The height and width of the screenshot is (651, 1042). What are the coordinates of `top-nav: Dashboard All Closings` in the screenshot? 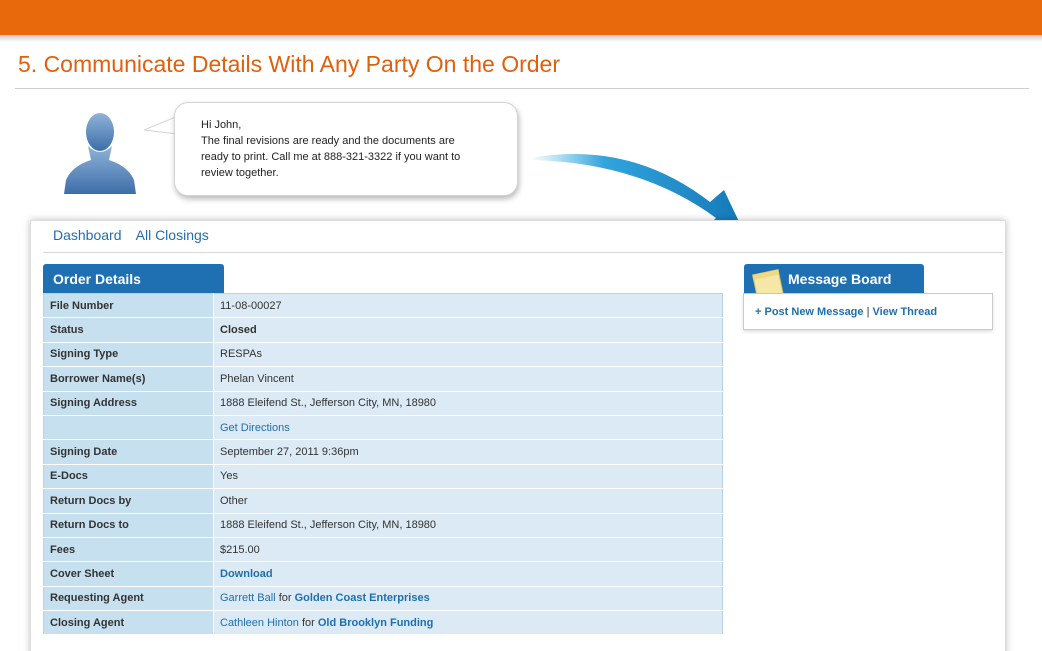 It's located at (136, 235).